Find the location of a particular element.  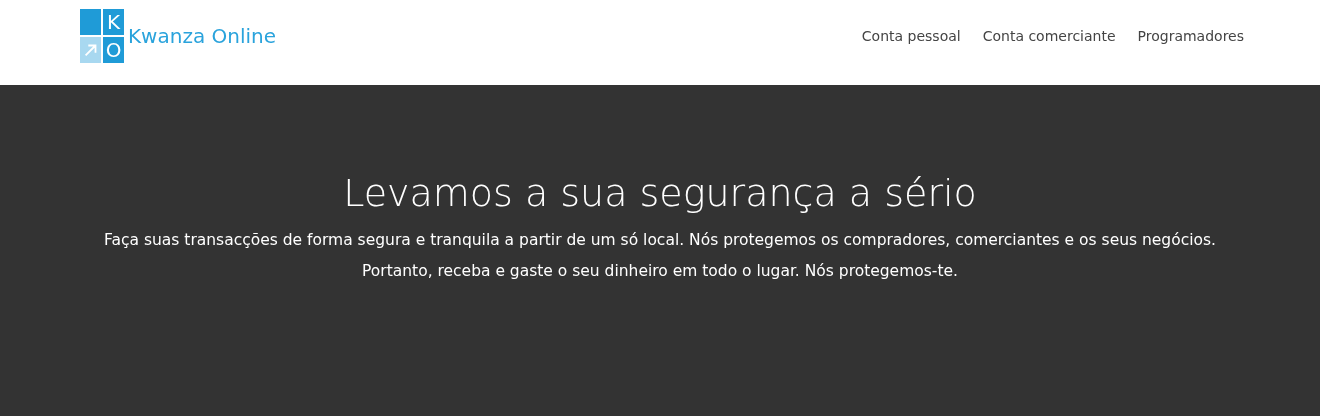

hero-description: Faça suas transacções de forma segura e tranquila a partir de um só local. Nós protegemos os compradores, comerciantes e os seus negócios. Portanto, receba e gaste o seu dinheiro em todo o lugar. Nós protegemos-te. is located at coordinates (660, 256).